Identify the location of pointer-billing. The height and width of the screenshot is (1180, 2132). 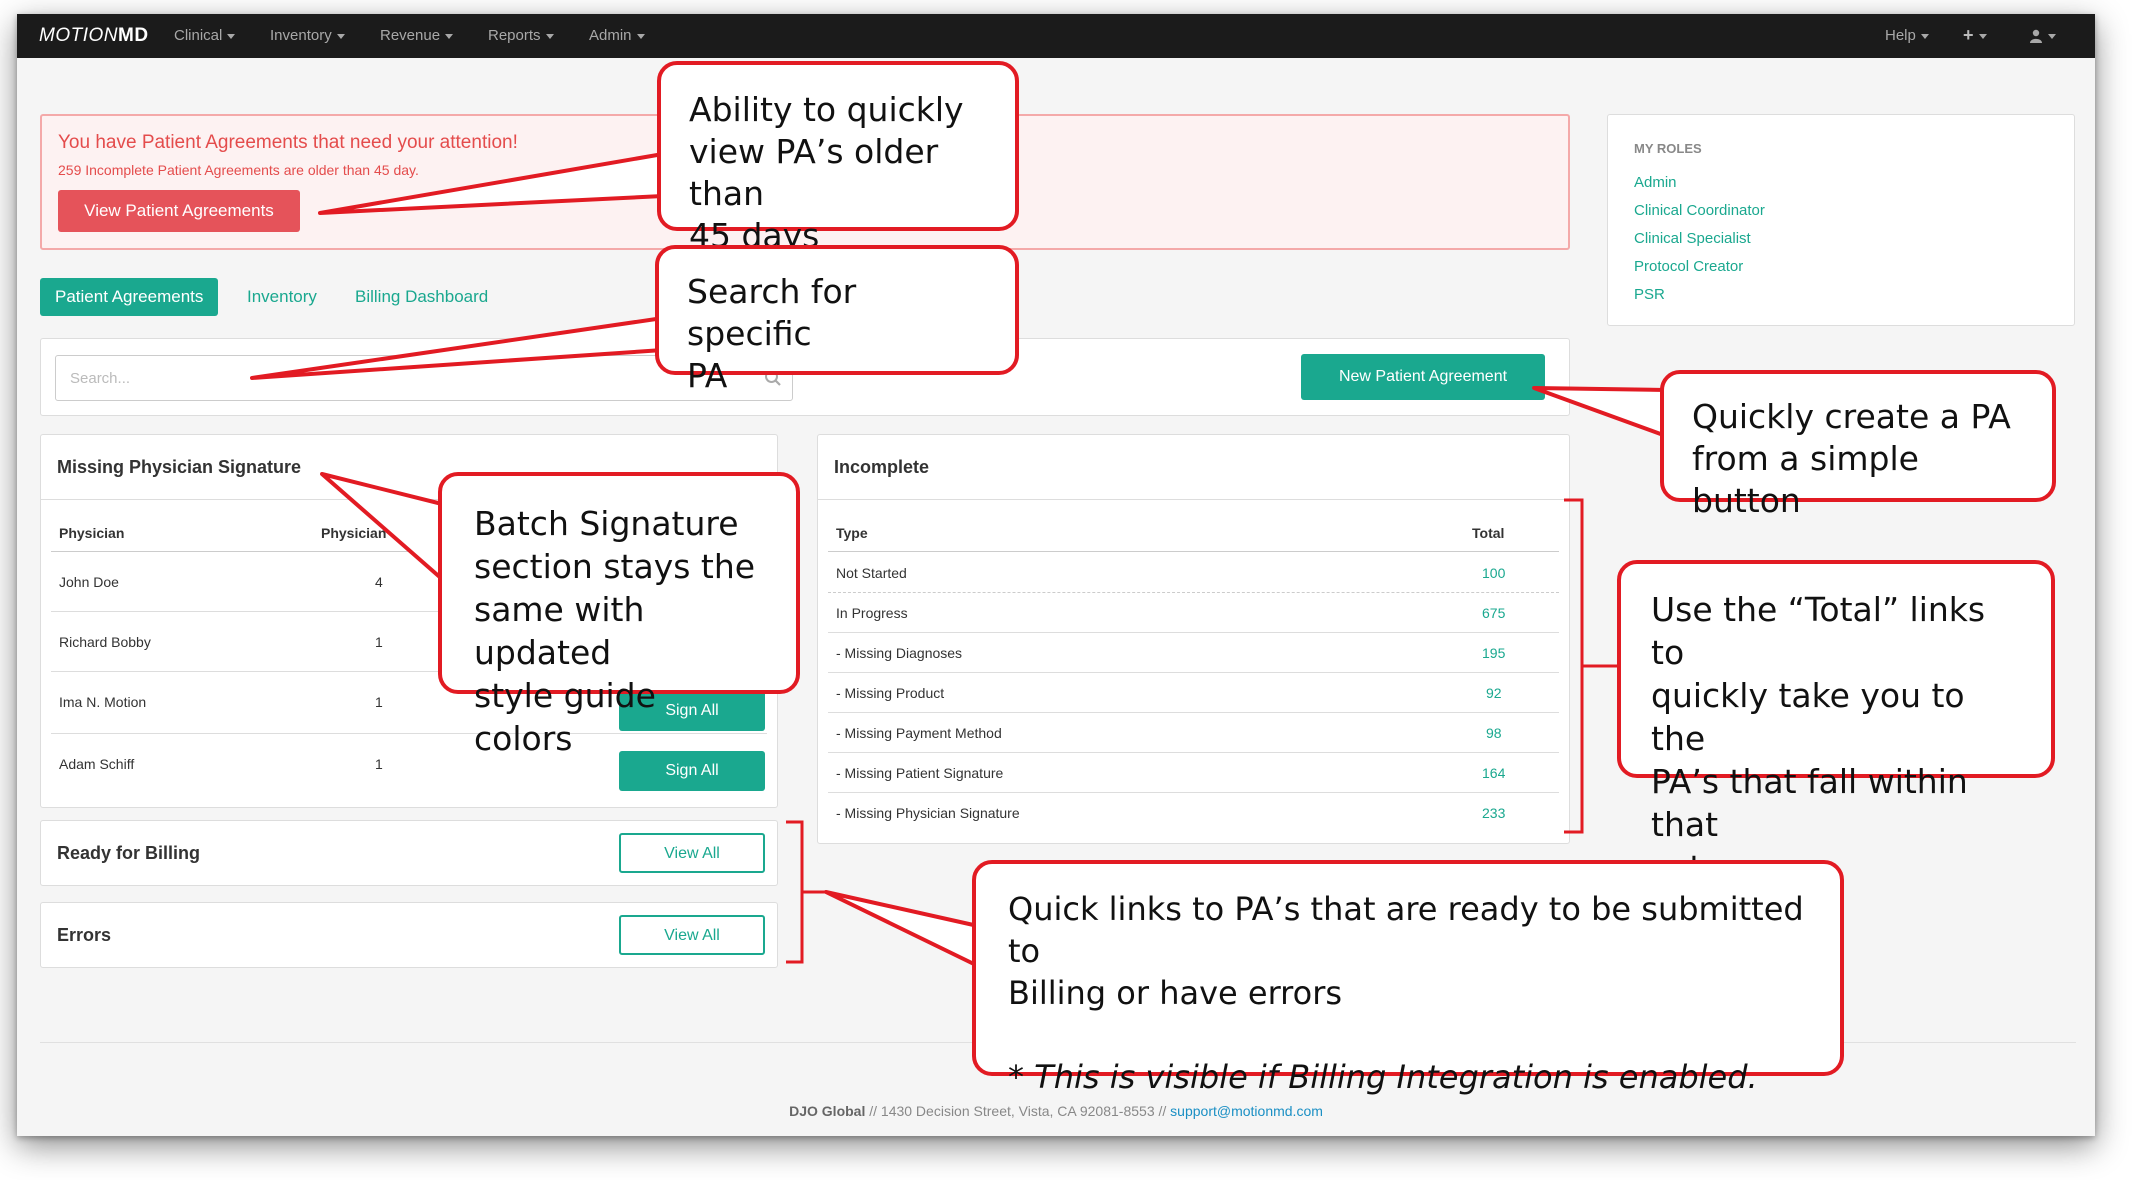
(902, 929).